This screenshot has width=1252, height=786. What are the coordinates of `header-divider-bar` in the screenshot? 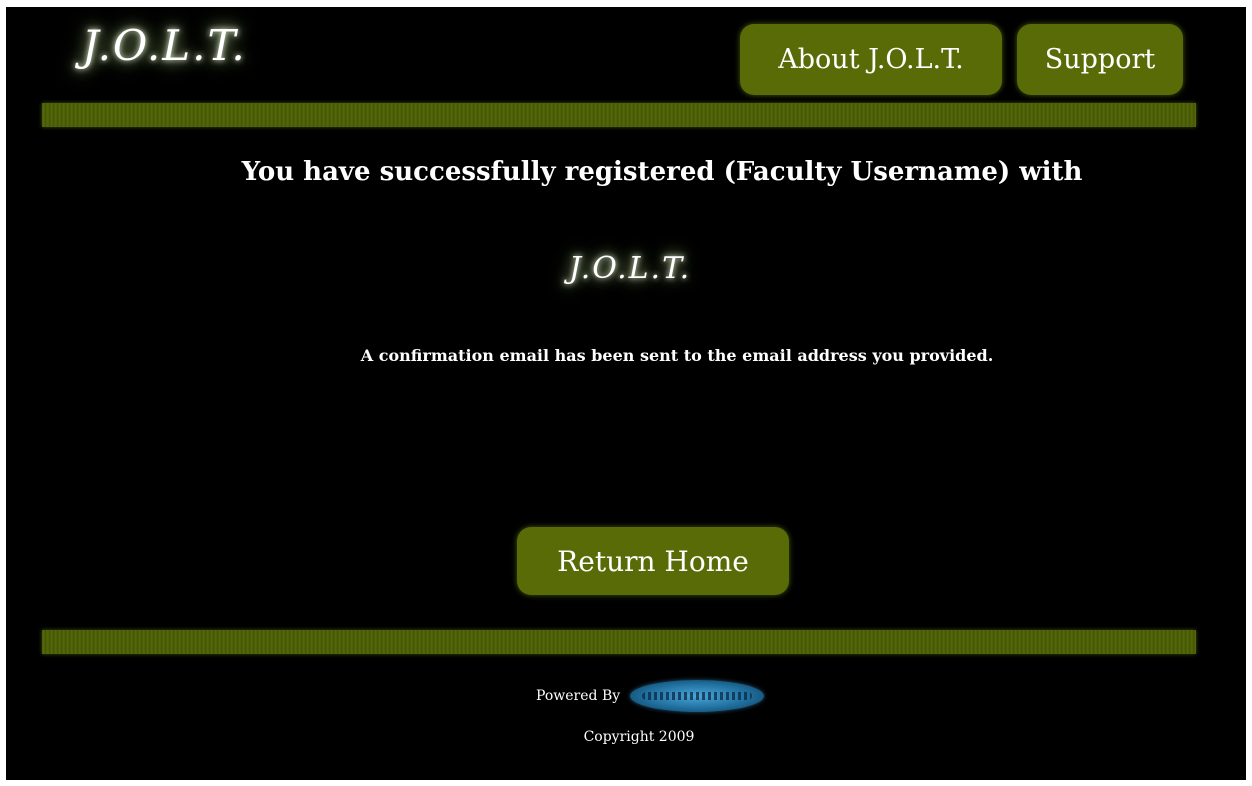 It's located at (619, 115).